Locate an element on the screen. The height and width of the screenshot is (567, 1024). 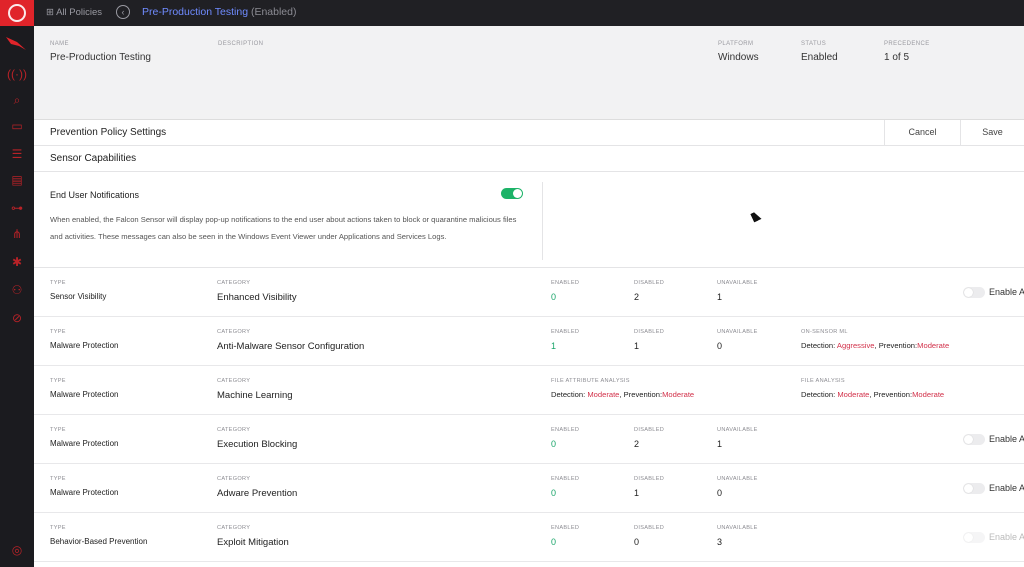
policy-title: Pre-Production Testing (Enabled) is located at coordinates (219, 12).